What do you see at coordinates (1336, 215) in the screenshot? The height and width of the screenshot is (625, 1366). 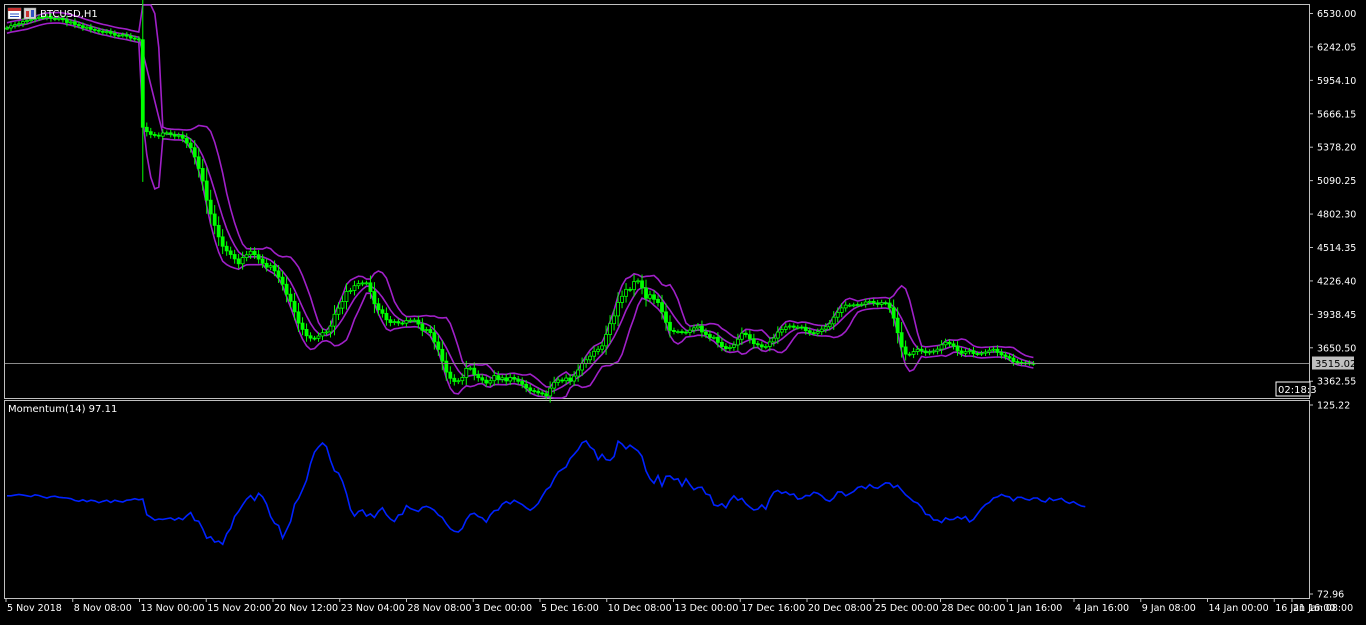 I see `price-tick-label: 4802.30` at bounding box center [1336, 215].